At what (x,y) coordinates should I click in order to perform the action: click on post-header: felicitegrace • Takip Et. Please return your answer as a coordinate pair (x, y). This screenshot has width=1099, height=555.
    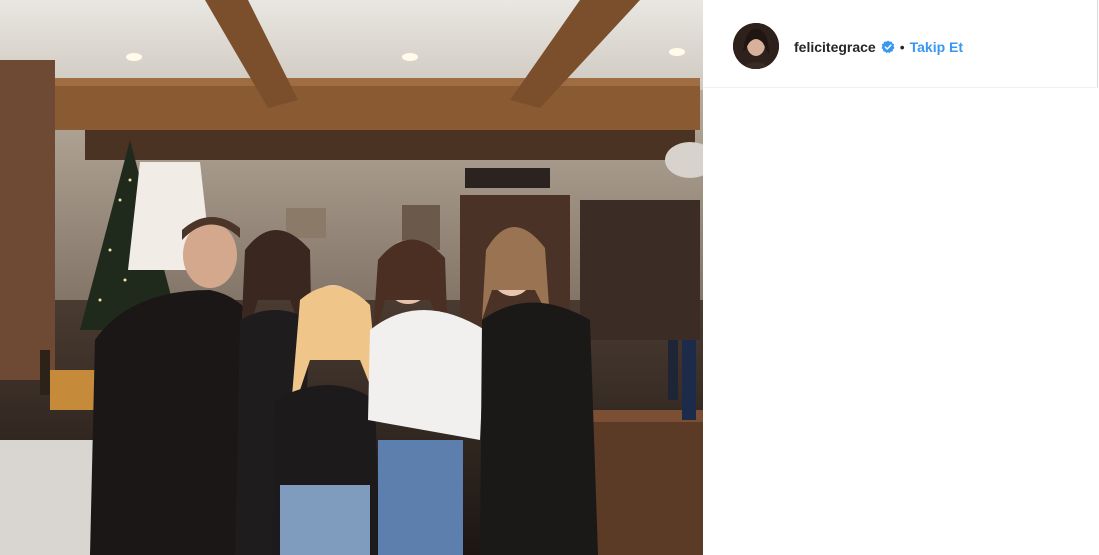
    Looking at the image, I should click on (900, 44).